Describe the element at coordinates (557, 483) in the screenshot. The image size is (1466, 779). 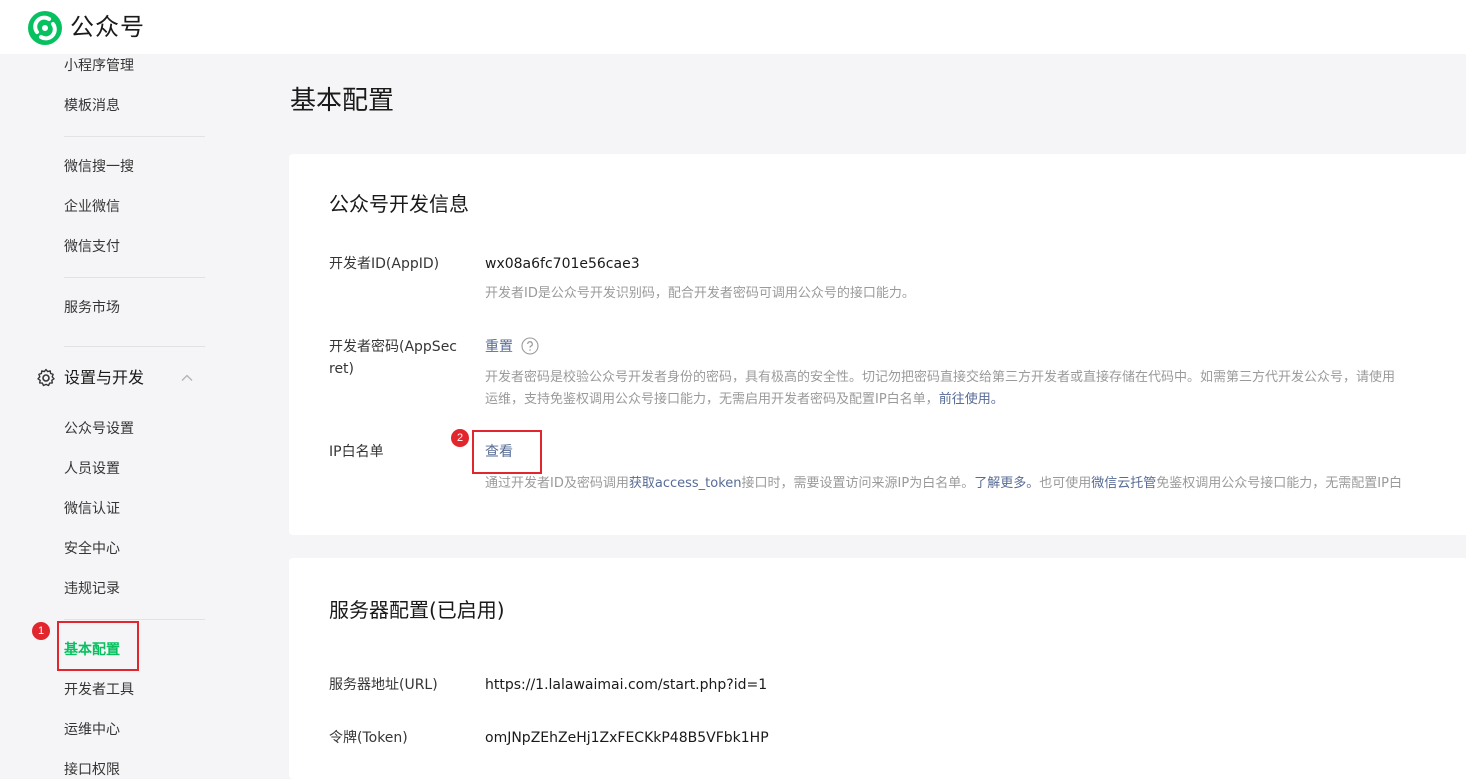
I see `ip-desc-text: 通过开发者ID及密码调用` at that location.